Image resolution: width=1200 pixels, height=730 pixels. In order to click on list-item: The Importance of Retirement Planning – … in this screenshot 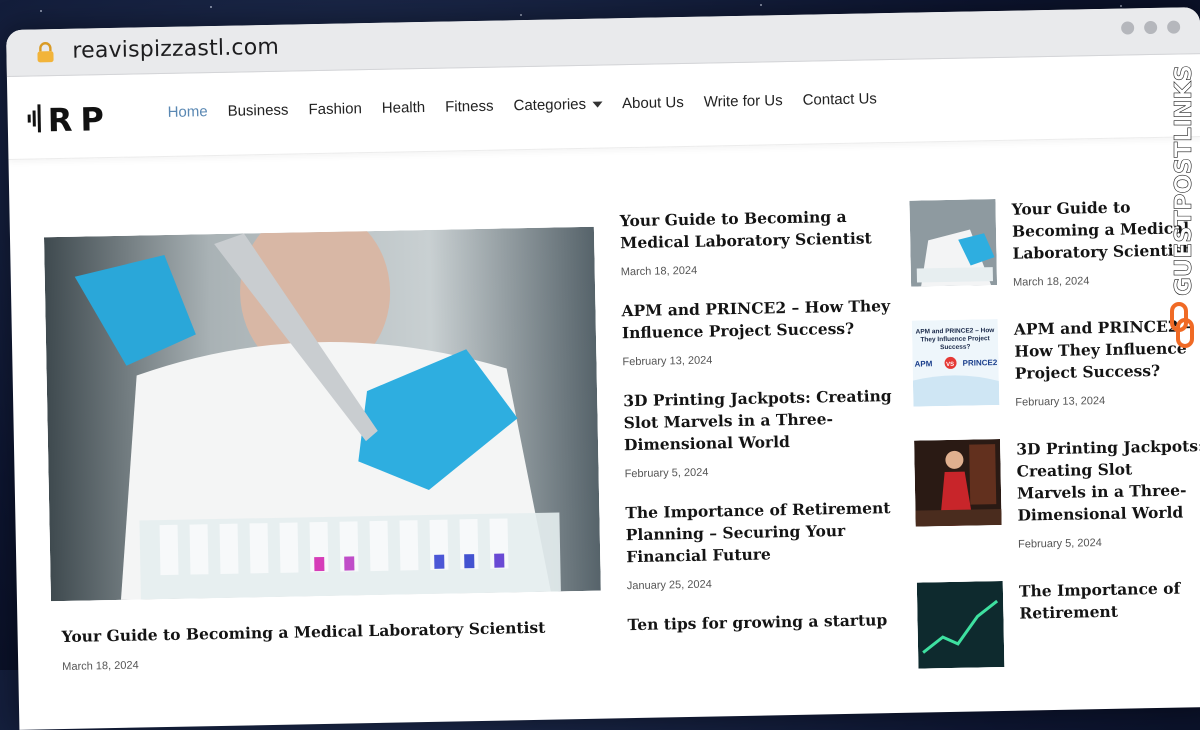, I will do `click(761, 544)`.